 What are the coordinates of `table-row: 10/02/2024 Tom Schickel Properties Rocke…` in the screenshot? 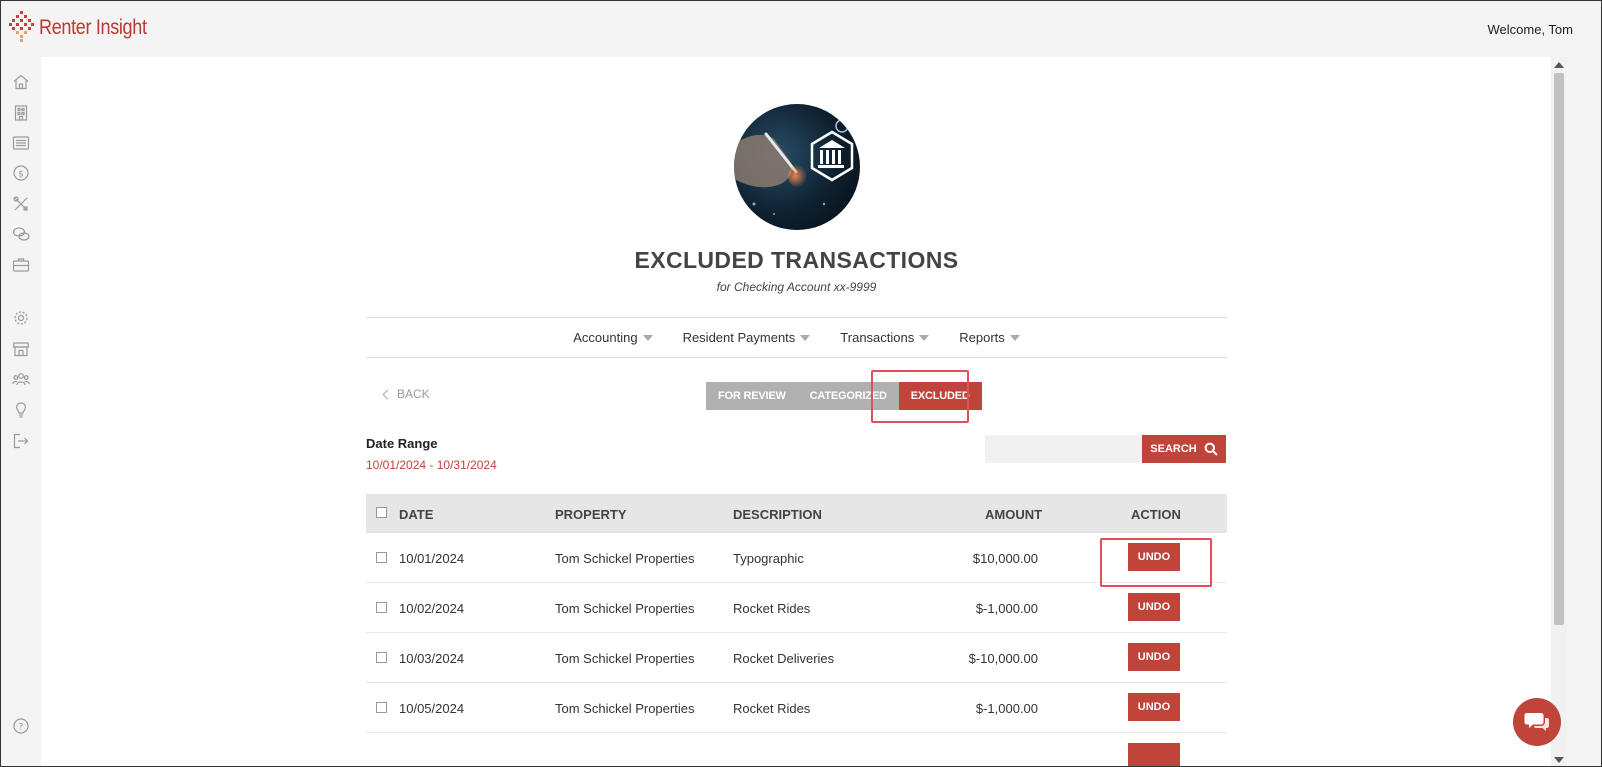 It's located at (796, 608).